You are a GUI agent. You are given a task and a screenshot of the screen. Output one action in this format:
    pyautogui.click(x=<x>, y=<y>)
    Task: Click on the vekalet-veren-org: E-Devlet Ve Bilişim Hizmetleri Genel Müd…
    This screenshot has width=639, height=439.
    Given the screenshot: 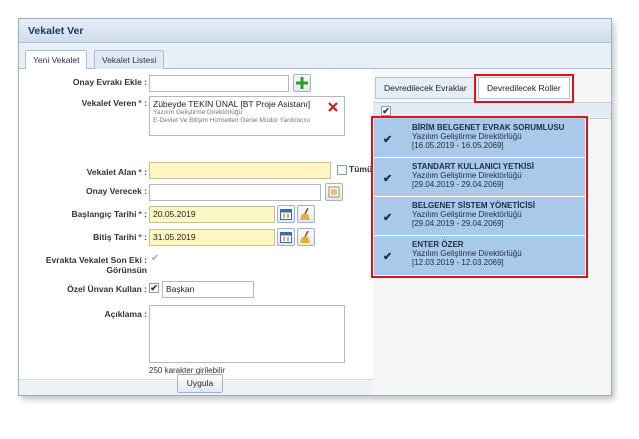 What is the action you would take?
    pyautogui.click(x=232, y=120)
    